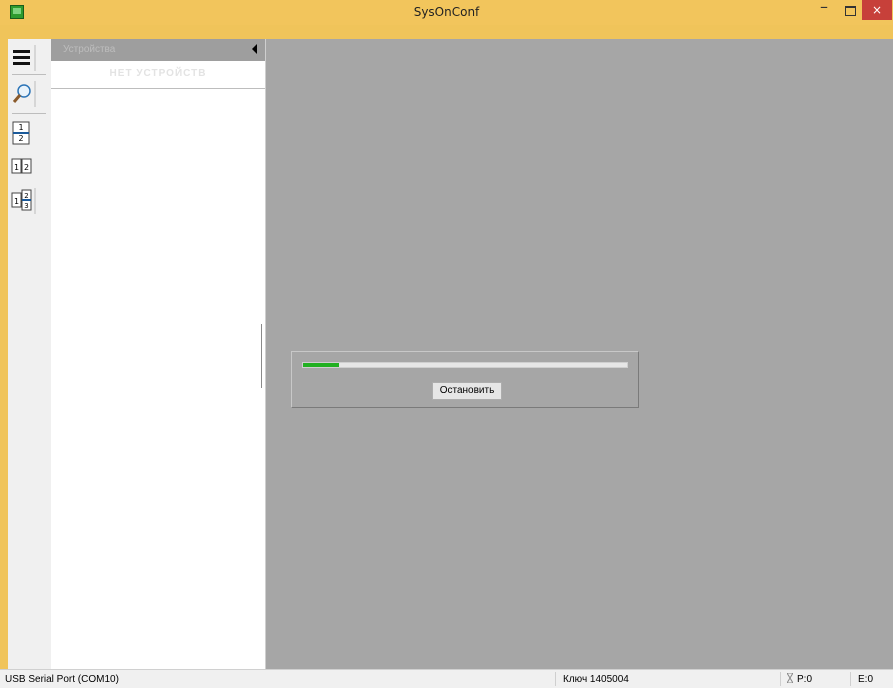 This screenshot has width=893, height=688. What do you see at coordinates (805, 679) in the screenshot?
I see `status-p-count: P:0` at bounding box center [805, 679].